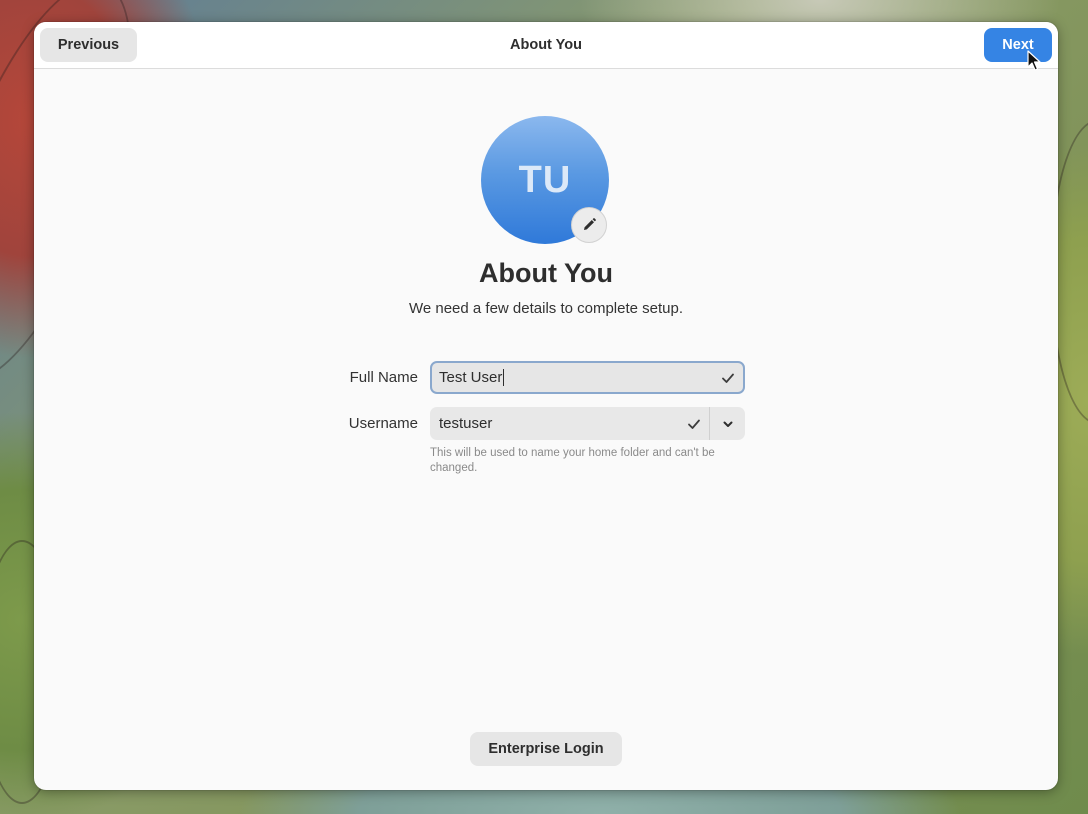 Image resolution: width=1088 pixels, height=814 pixels. I want to click on username-dropdown-button, so click(727, 423).